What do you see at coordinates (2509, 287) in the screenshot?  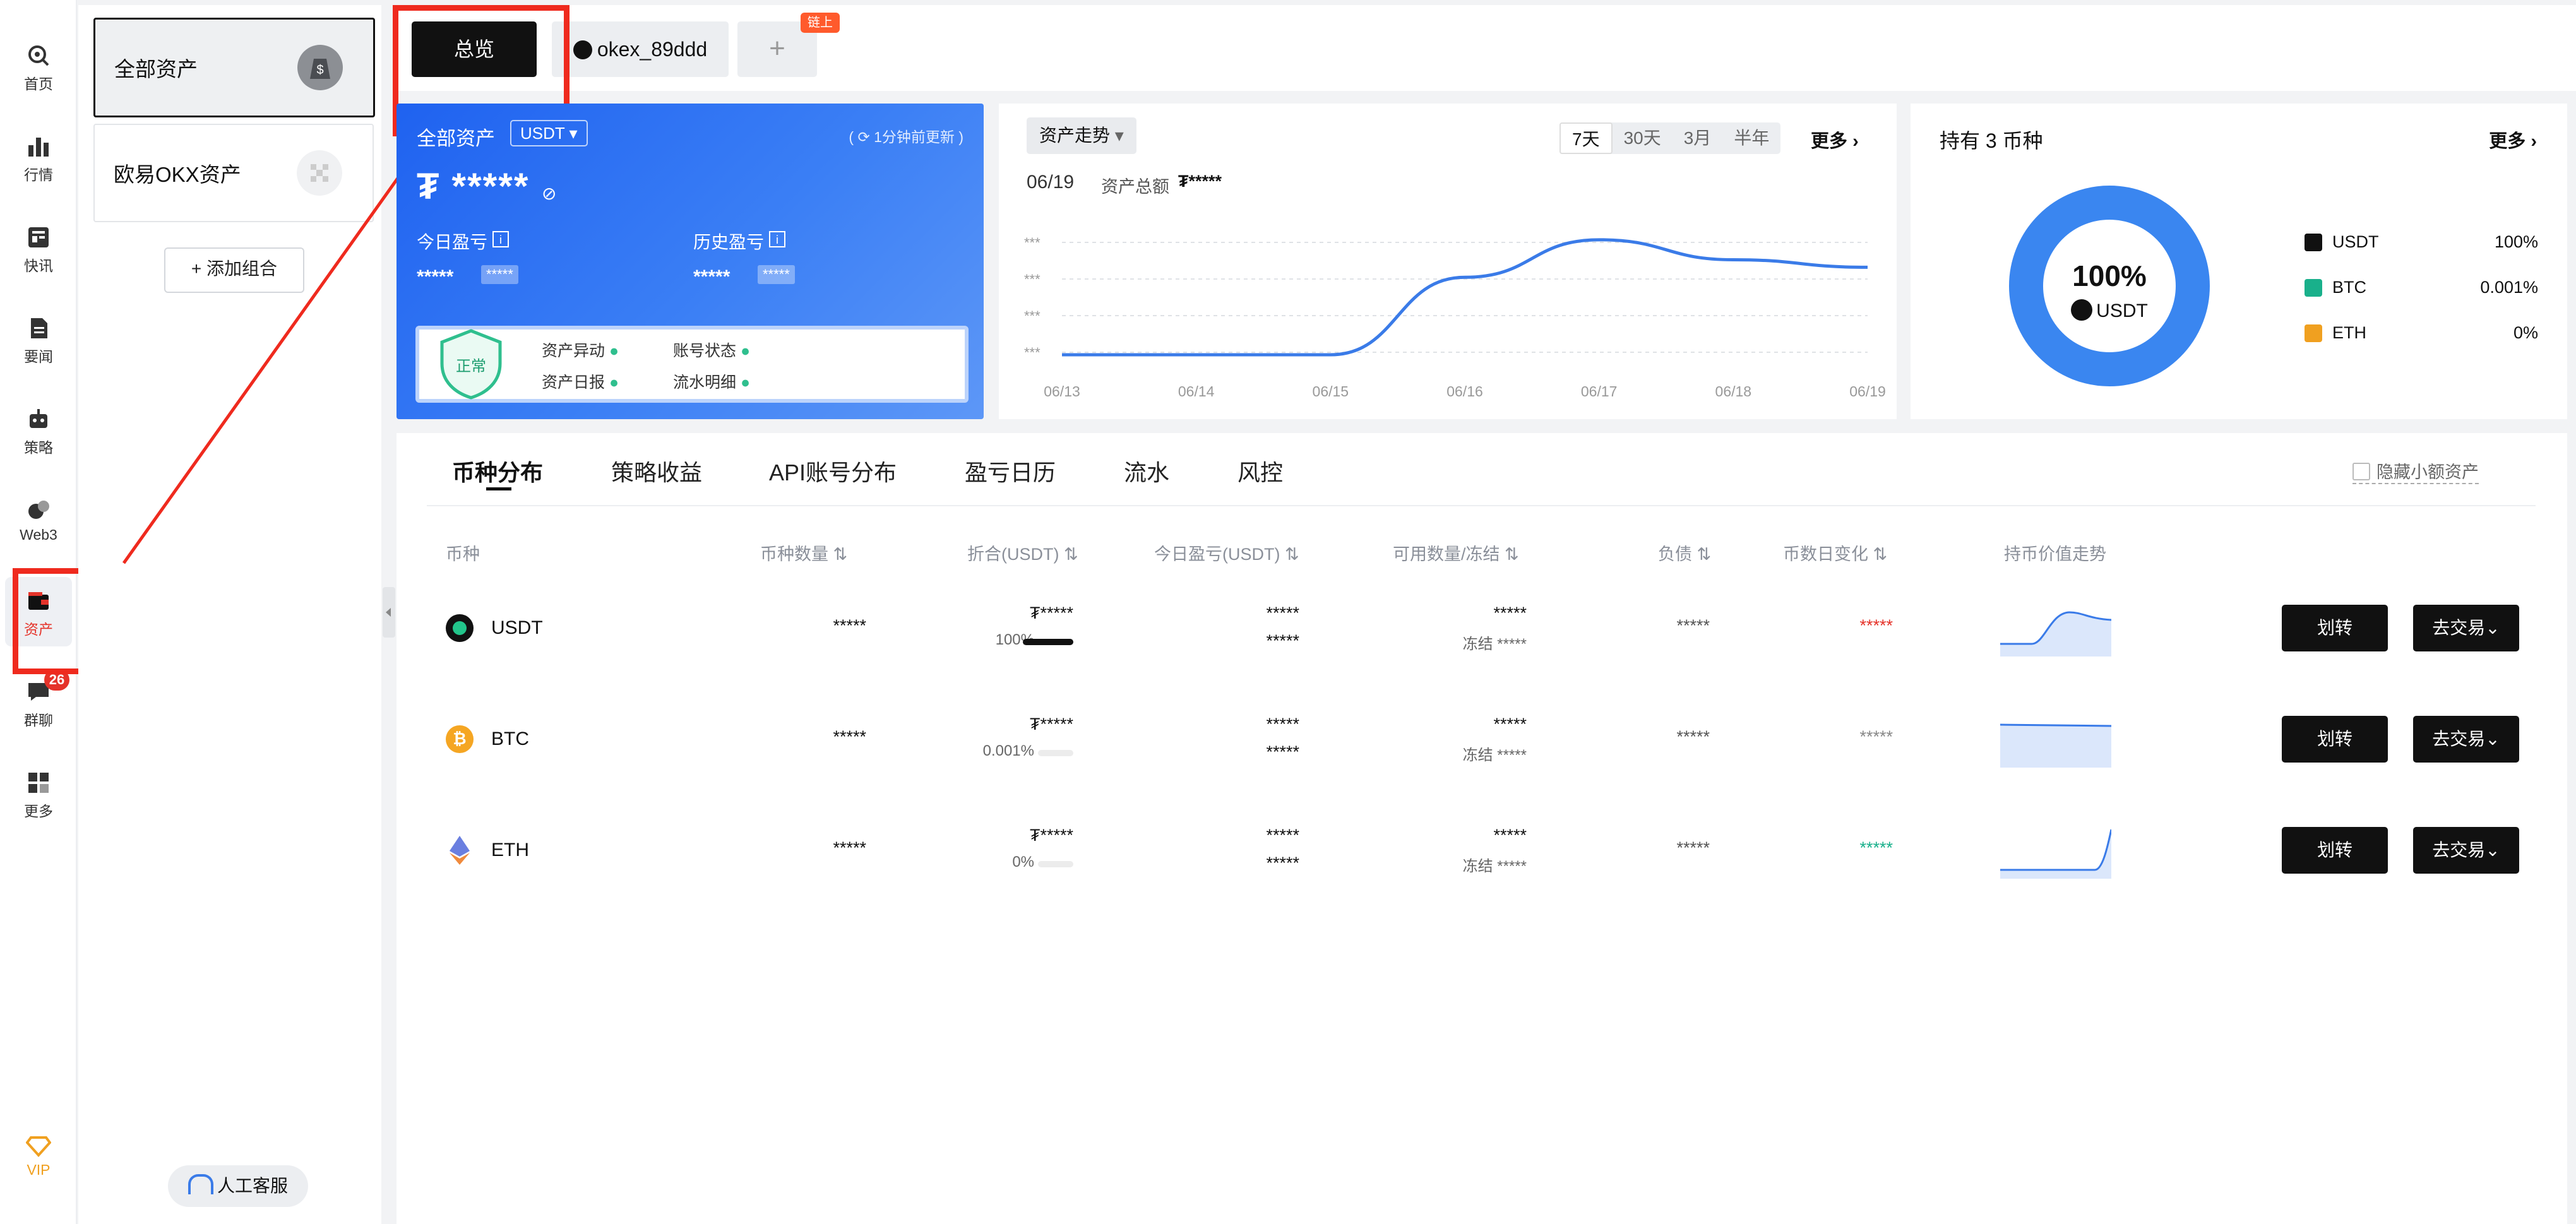 I see `legend-pct: 0.001%` at bounding box center [2509, 287].